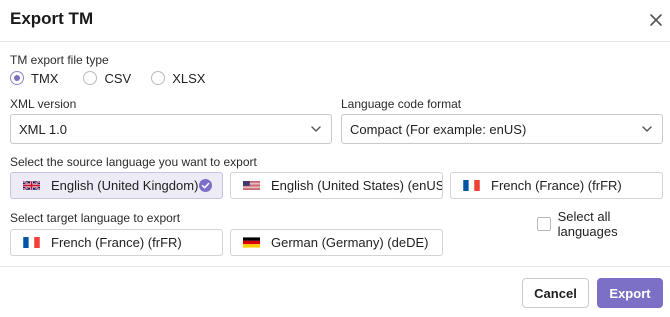  What do you see at coordinates (43, 129) in the screenshot?
I see `xml-version-value: XML 1.0` at bounding box center [43, 129].